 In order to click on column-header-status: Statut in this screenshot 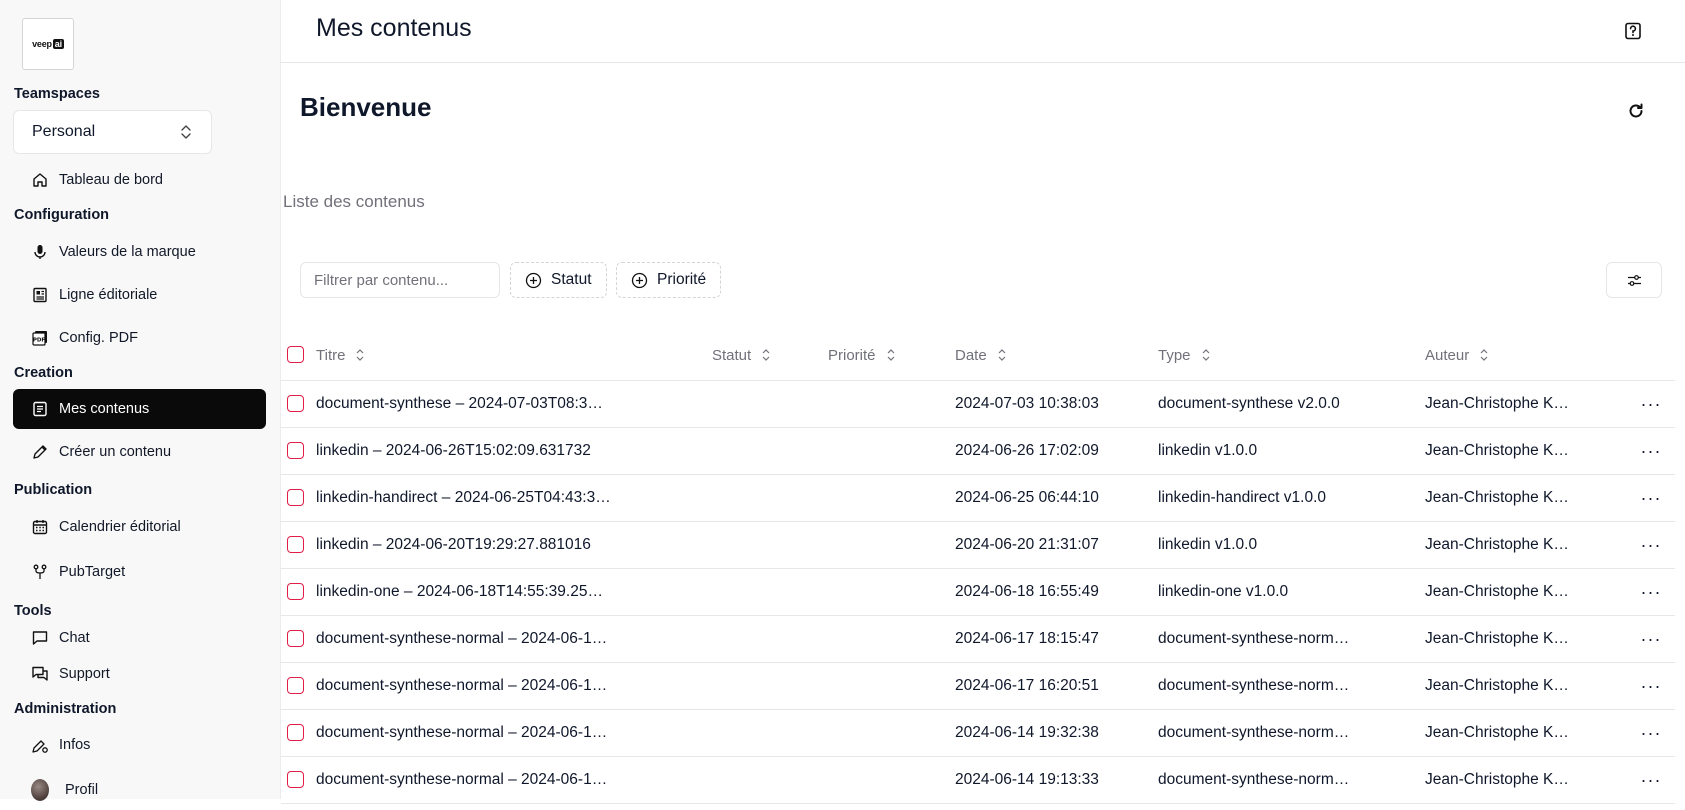, I will do `click(742, 355)`.